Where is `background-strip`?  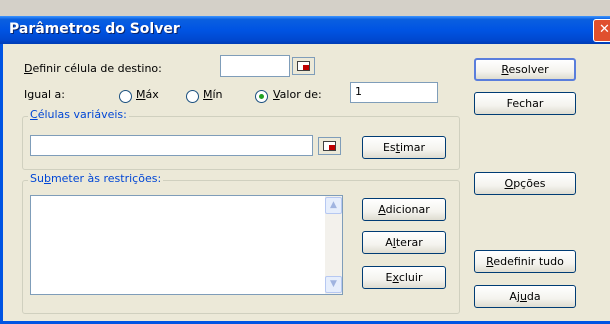 background-strip is located at coordinates (305, 8).